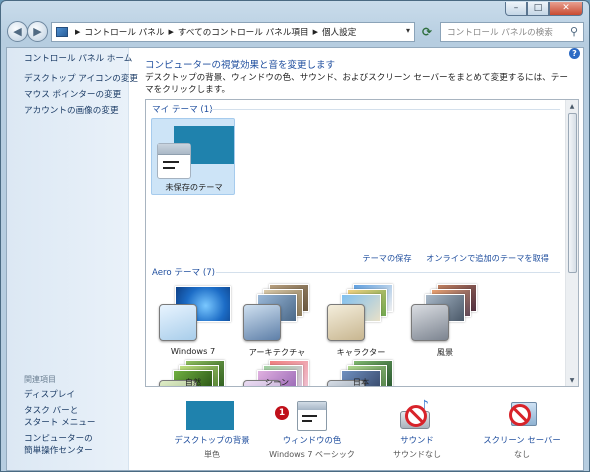  I want to click on sidebar-link-display: ディスプレイ, so click(49, 395).